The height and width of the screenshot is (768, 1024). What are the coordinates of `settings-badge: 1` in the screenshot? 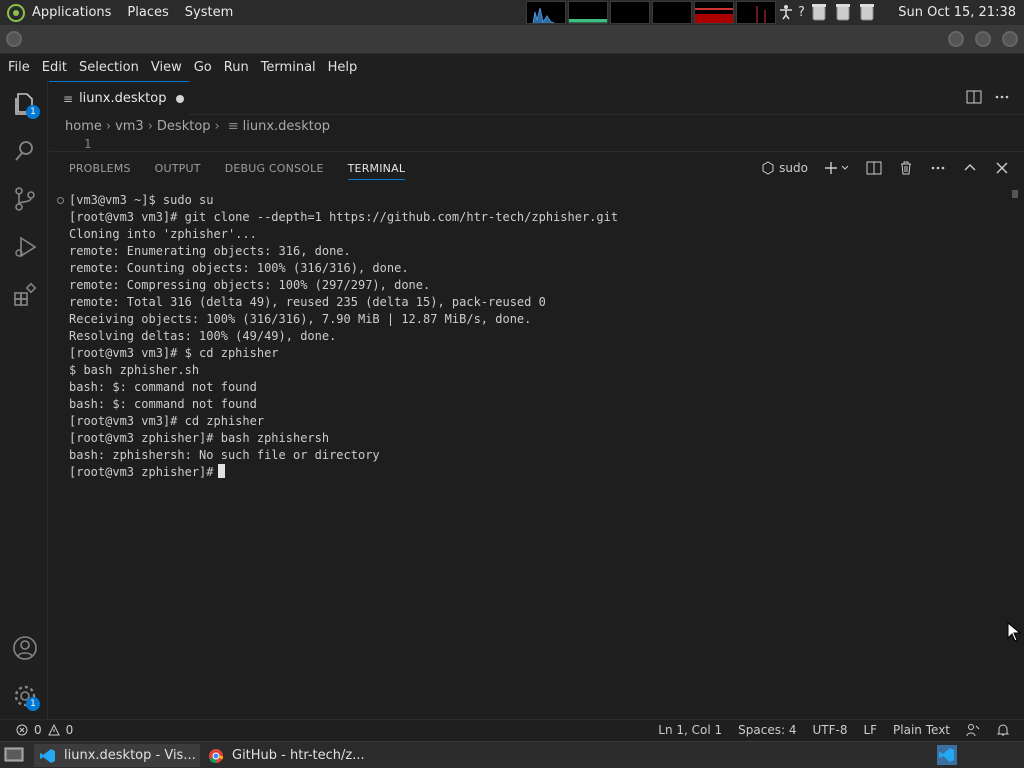 It's located at (33, 704).